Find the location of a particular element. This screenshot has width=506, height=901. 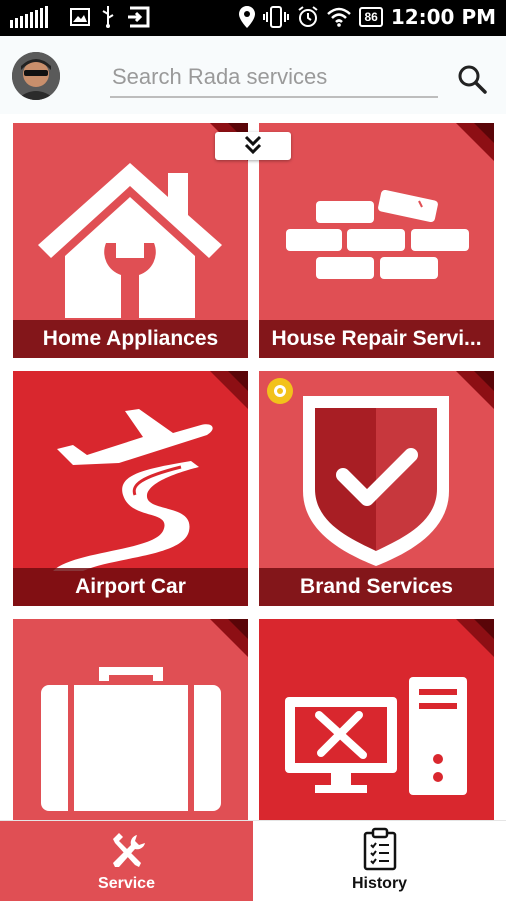

double-chevron-down-icon is located at coordinates (253, 145).